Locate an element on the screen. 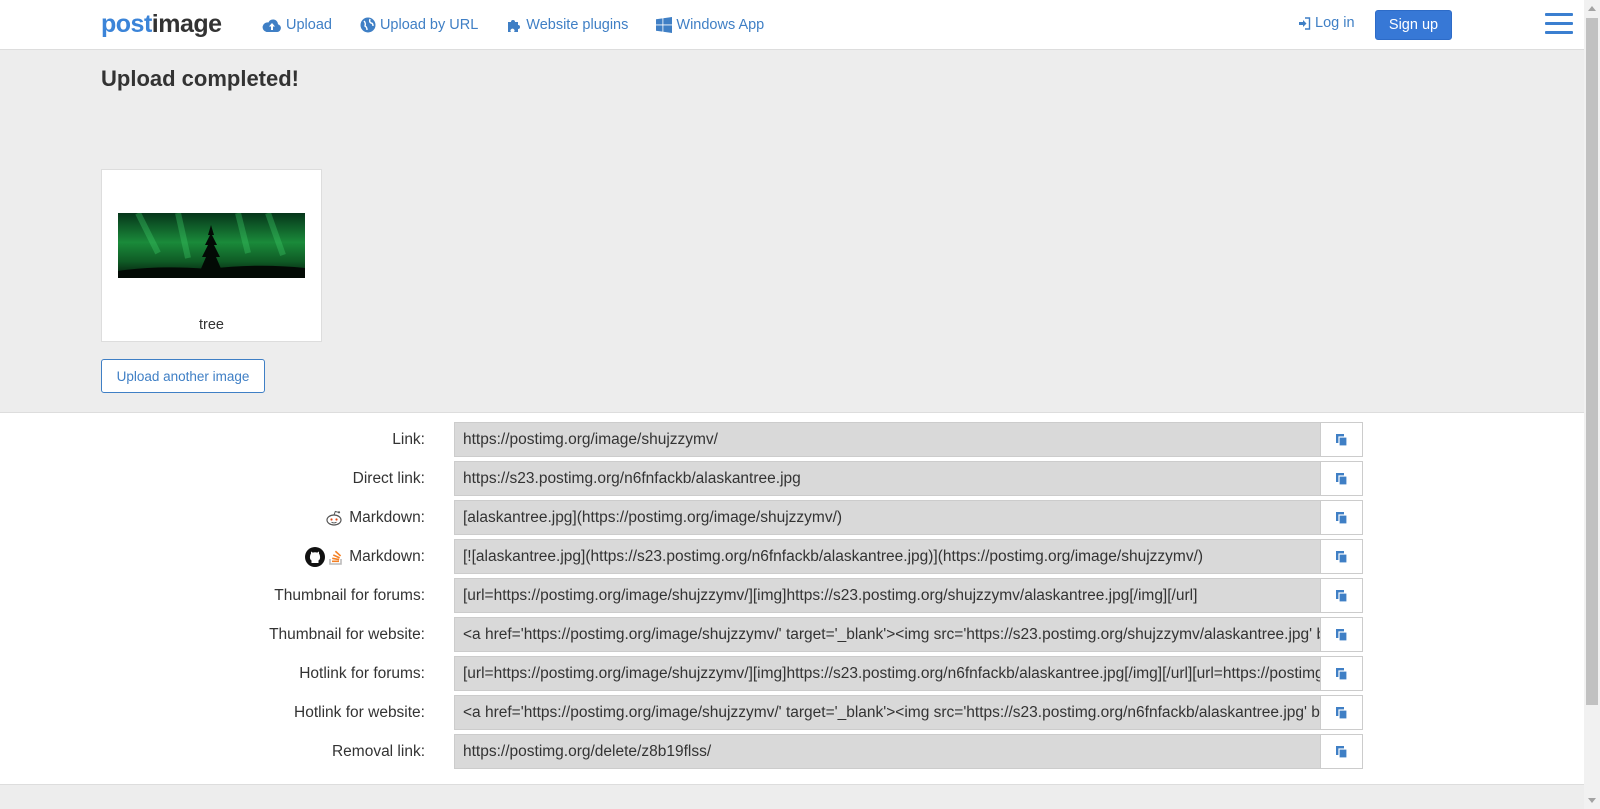 This screenshot has height=809, width=1600. hamburger-menu-icon is located at coordinates (1559, 24).